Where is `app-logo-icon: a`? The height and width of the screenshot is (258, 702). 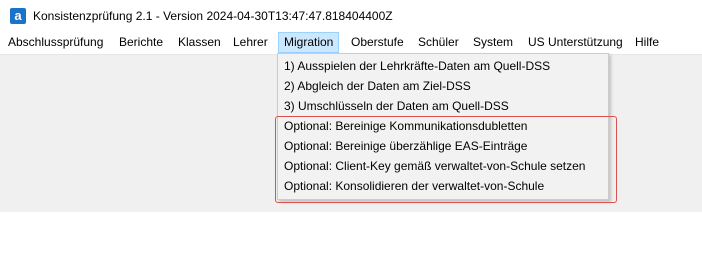 app-logo-icon: a is located at coordinates (18, 16).